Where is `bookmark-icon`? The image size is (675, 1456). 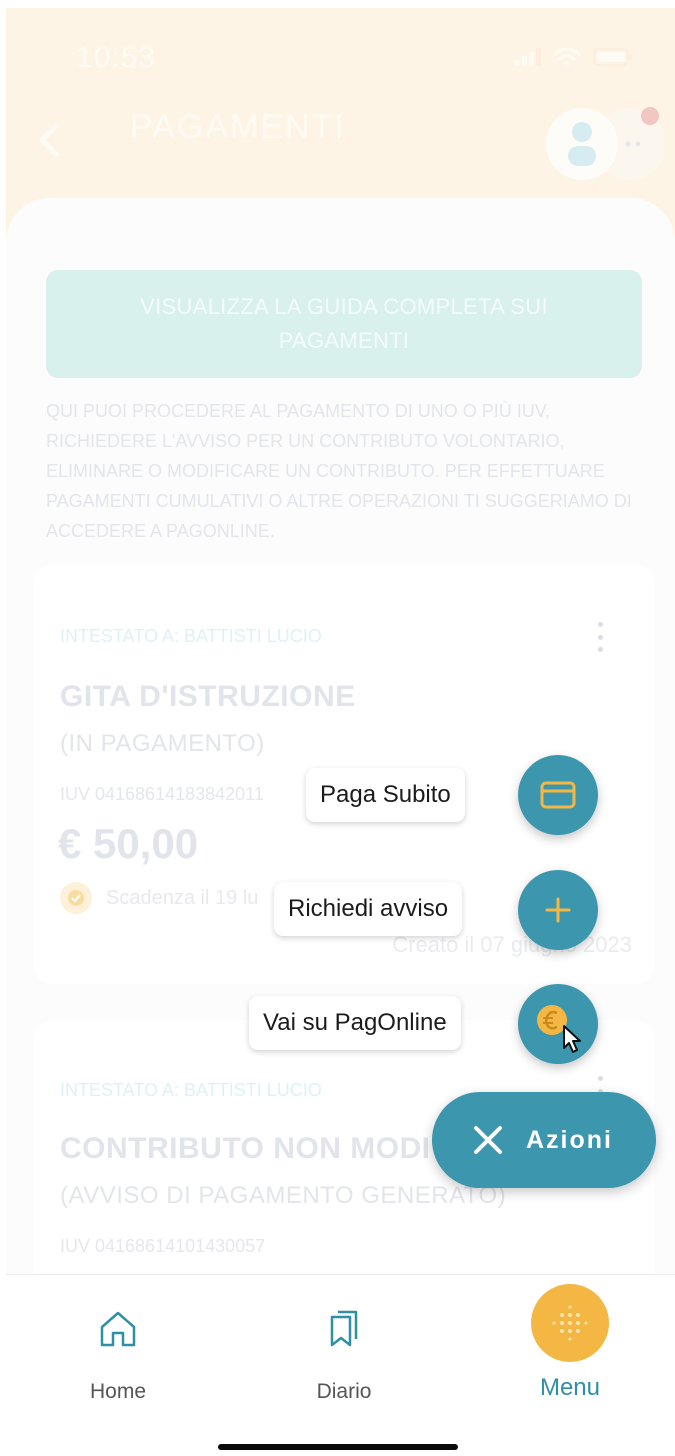
bookmark-icon is located at coordinates (344, 1328).